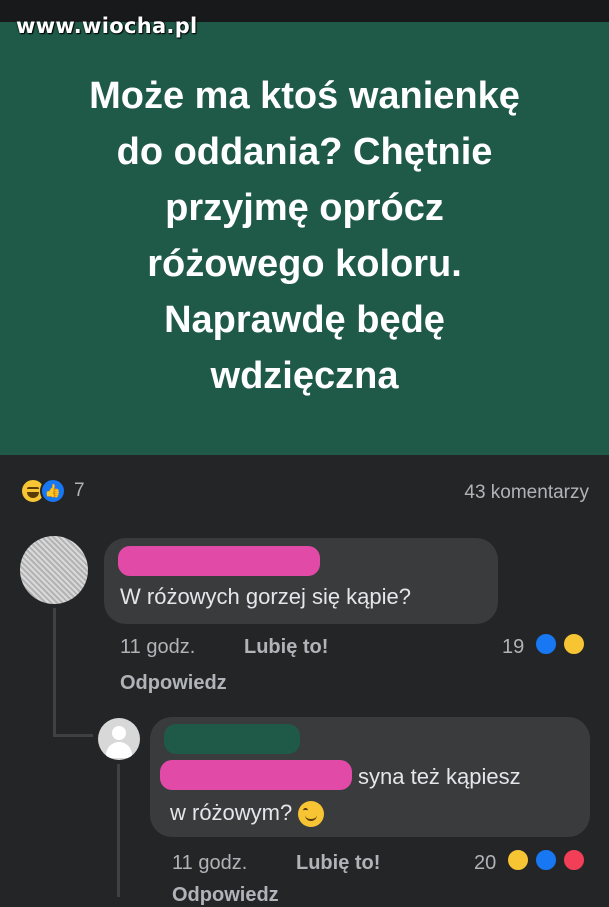 The height and width of the screenshot is (907, 609). I want to click on thread-line-branch, so click(73, 735).